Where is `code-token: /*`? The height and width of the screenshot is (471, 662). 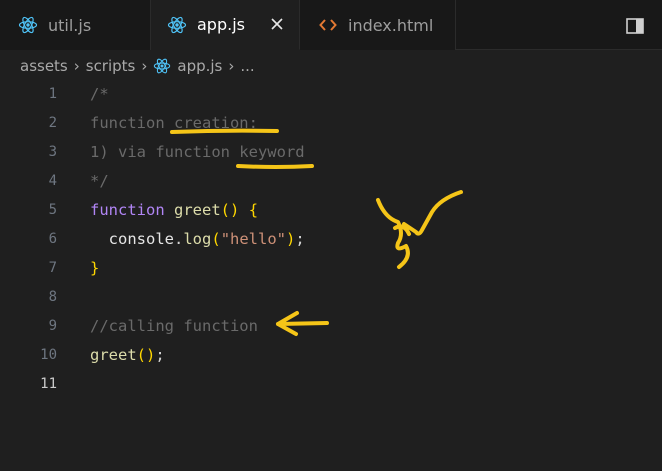 code-token: /* is located at coordinates (99, 94).